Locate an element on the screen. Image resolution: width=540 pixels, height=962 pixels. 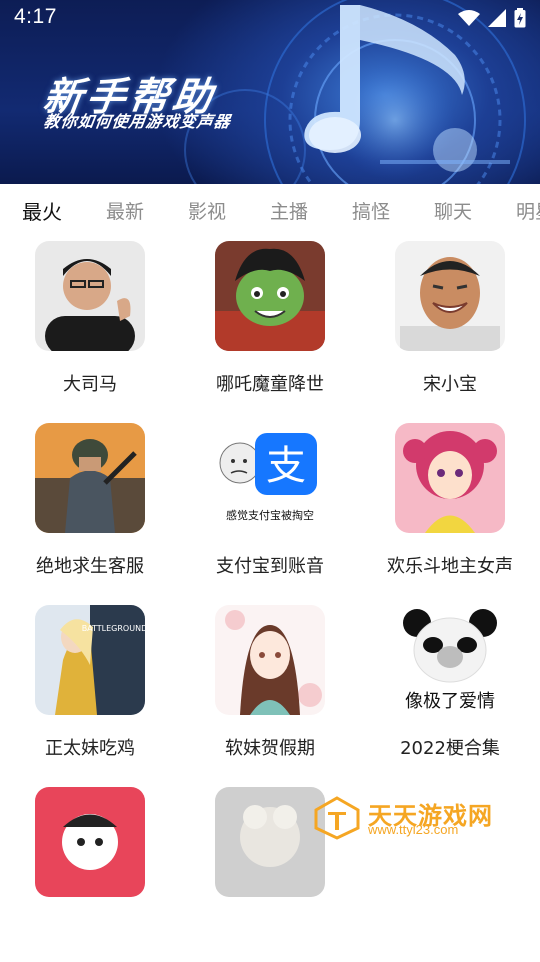
voice-label: 2022梗合集 is located at coordinates (450, 748).